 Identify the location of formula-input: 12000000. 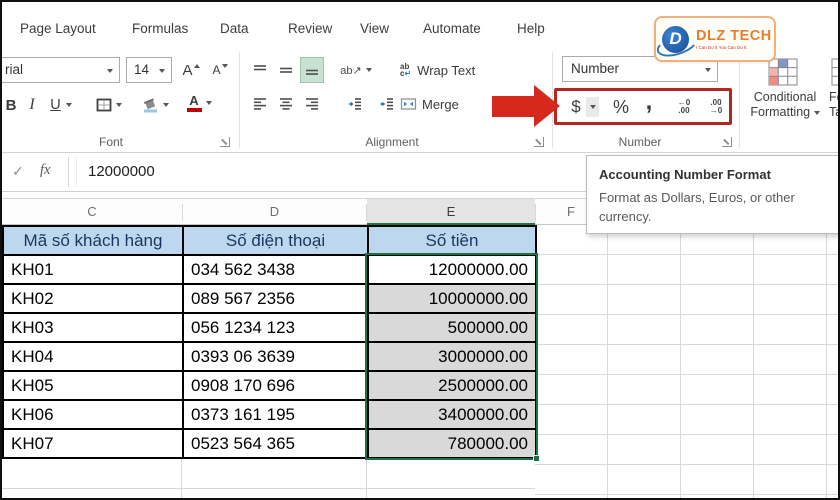
(121, 171).